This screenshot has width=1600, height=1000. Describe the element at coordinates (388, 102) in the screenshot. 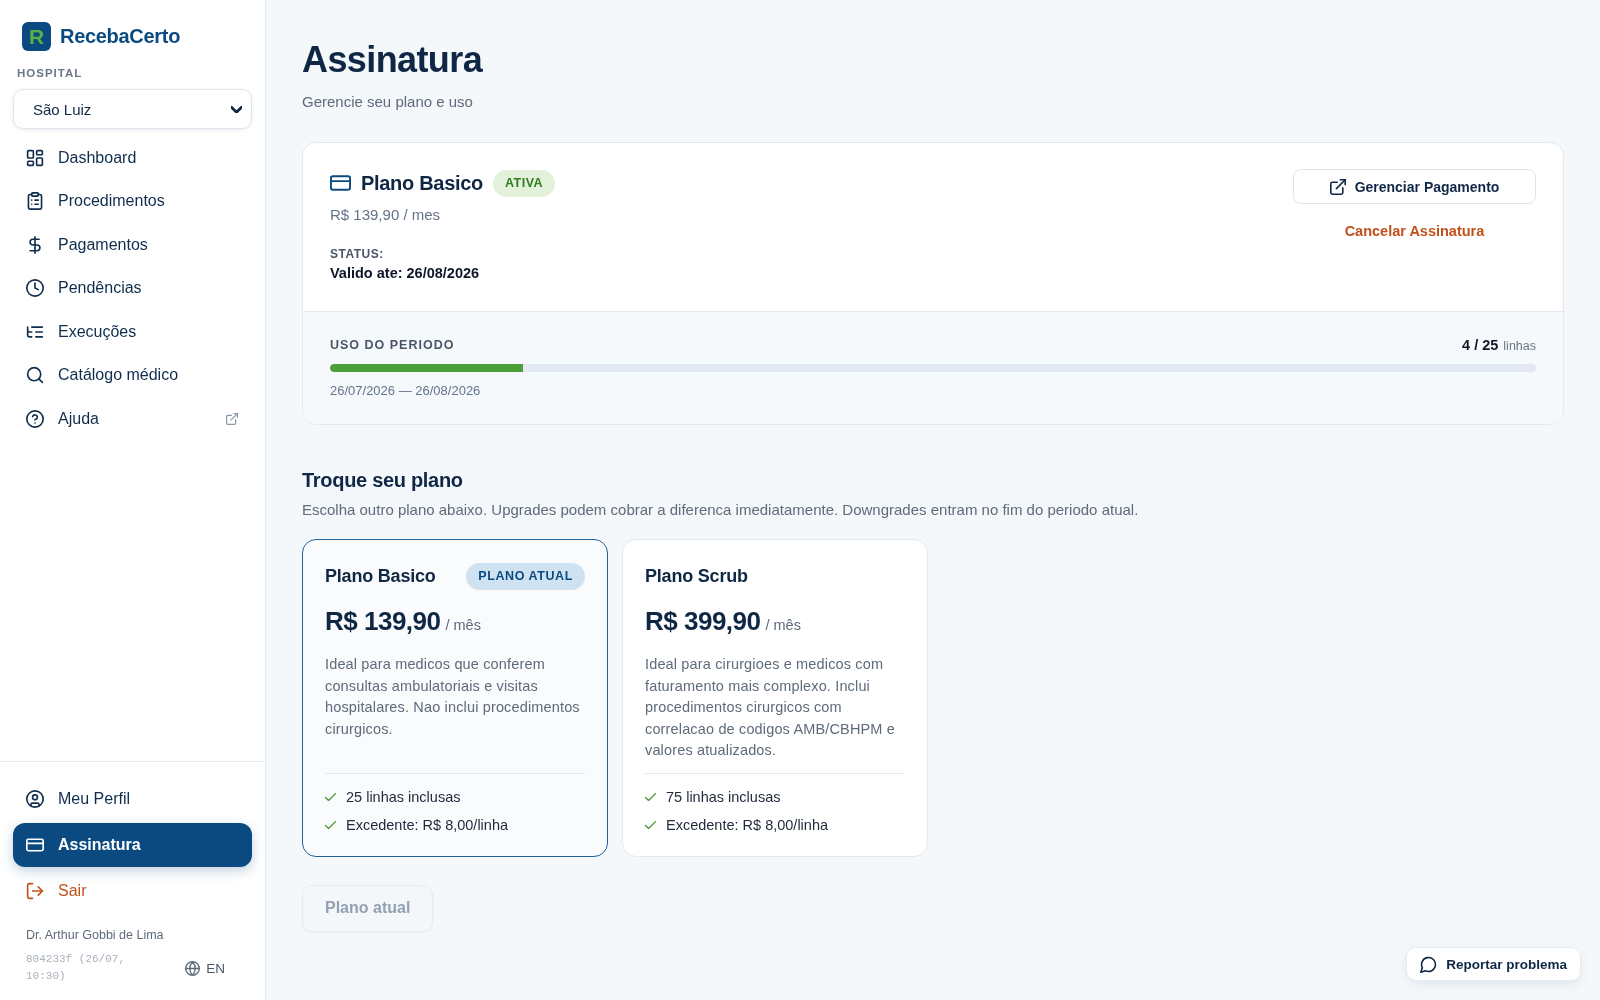

I see `page-subtitle: Gerencie seu plano e uso` at that location.